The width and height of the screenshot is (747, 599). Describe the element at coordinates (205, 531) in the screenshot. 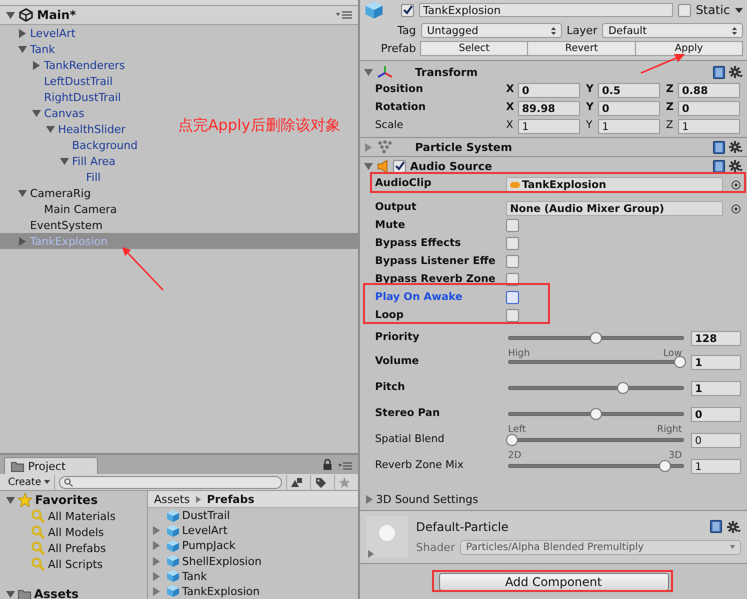

I see `asset-item: LevelArt` at that location.